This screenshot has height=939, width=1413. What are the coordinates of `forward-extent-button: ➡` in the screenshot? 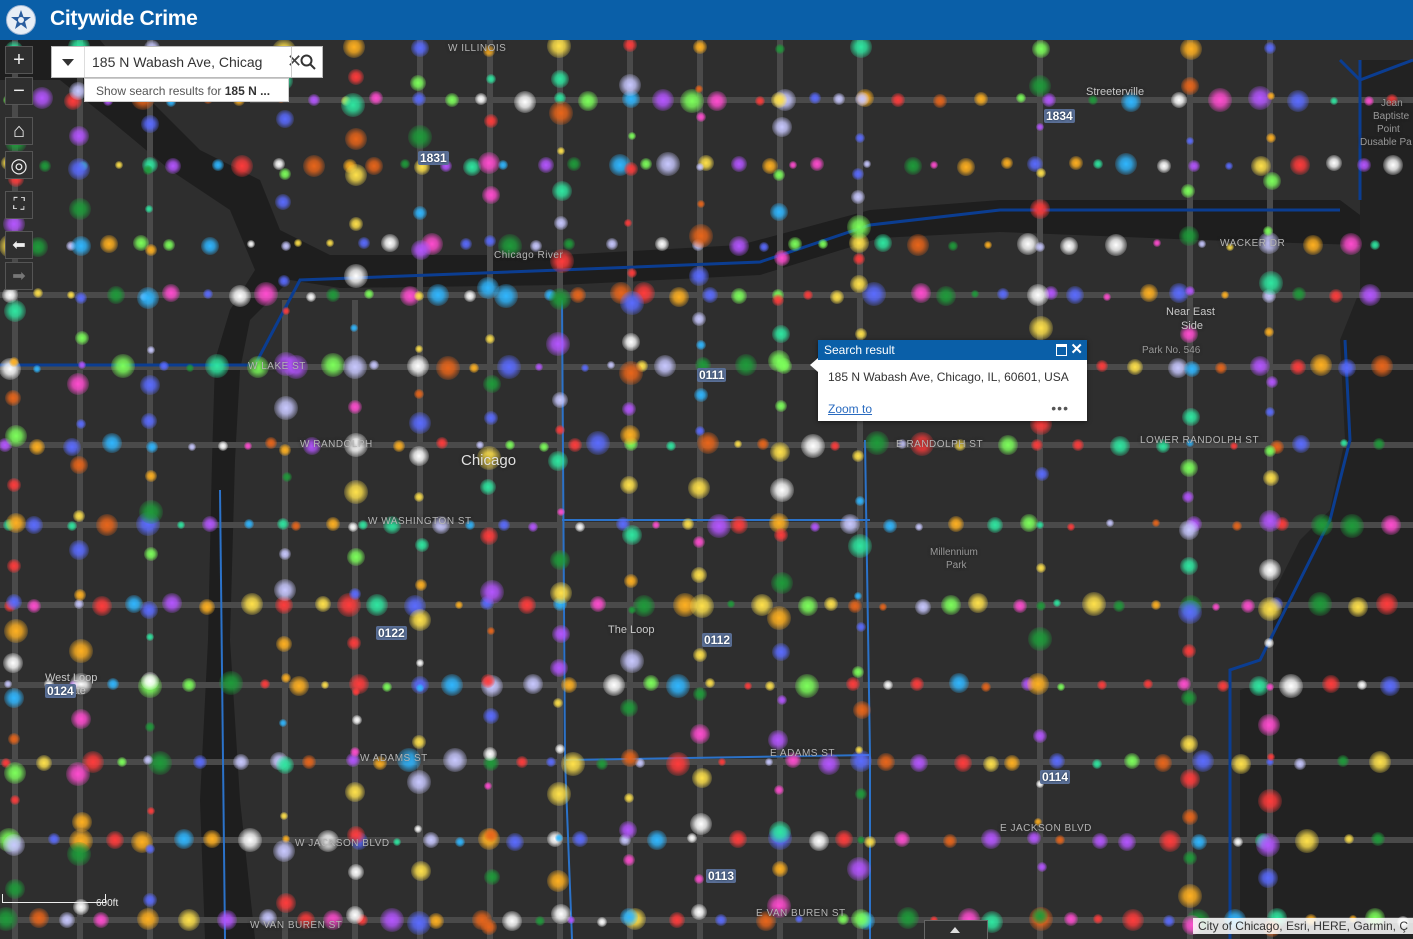 It's located at (19, 276).